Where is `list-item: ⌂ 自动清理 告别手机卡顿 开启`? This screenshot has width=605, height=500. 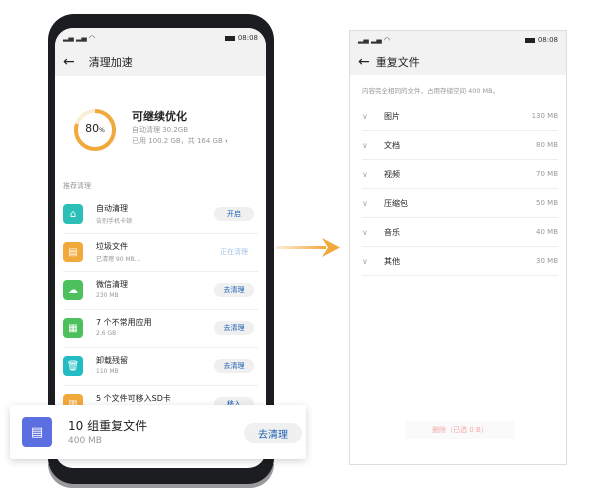
list-item: ⌂ 自动清理 告别手机卡顿 开启 is located at coordinates (160, 215).